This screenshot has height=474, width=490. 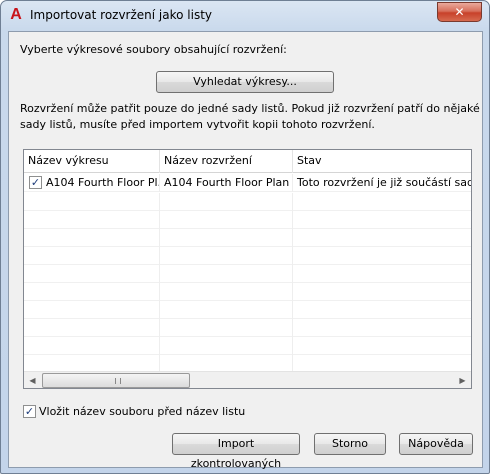 I want to click on grip-icon, so click(x=118, y=381).